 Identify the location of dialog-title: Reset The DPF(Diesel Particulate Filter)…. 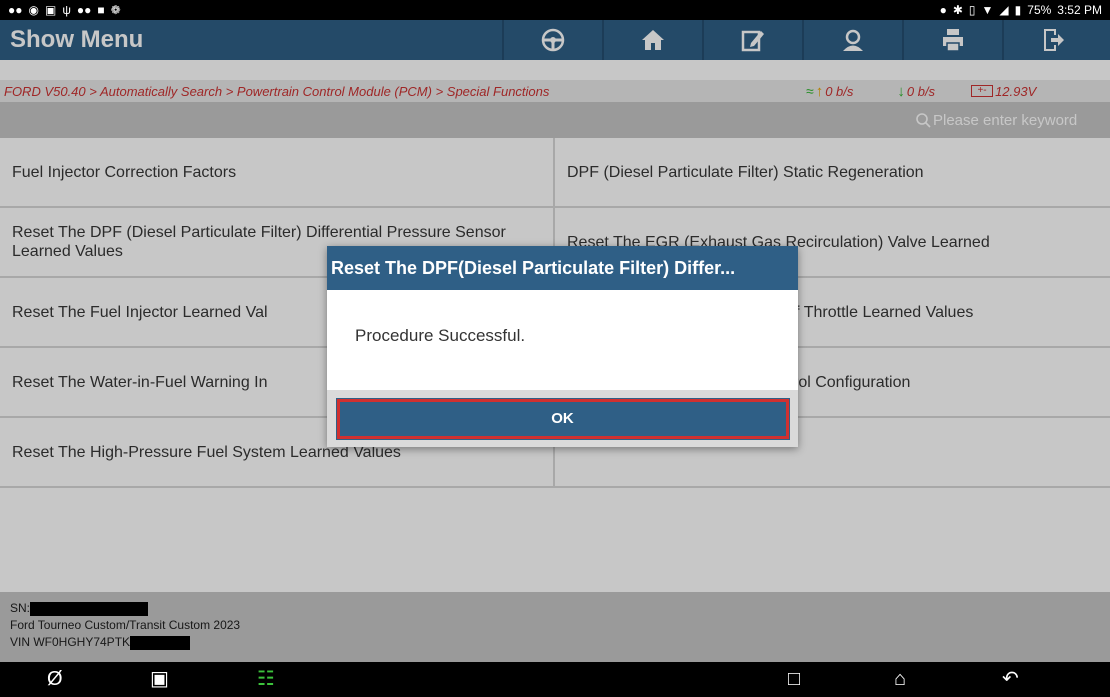
(562, 268).